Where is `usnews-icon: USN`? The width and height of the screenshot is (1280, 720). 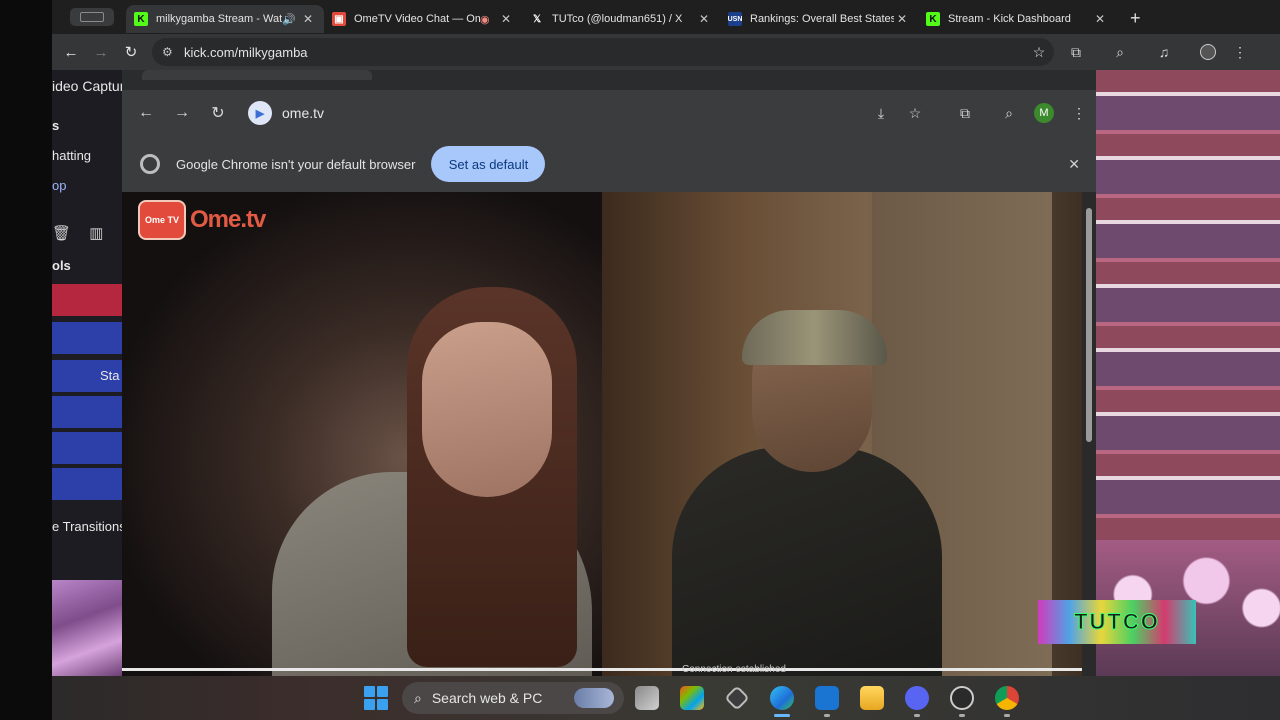 usnews-icon: USN is located at coordinates (735, 19).